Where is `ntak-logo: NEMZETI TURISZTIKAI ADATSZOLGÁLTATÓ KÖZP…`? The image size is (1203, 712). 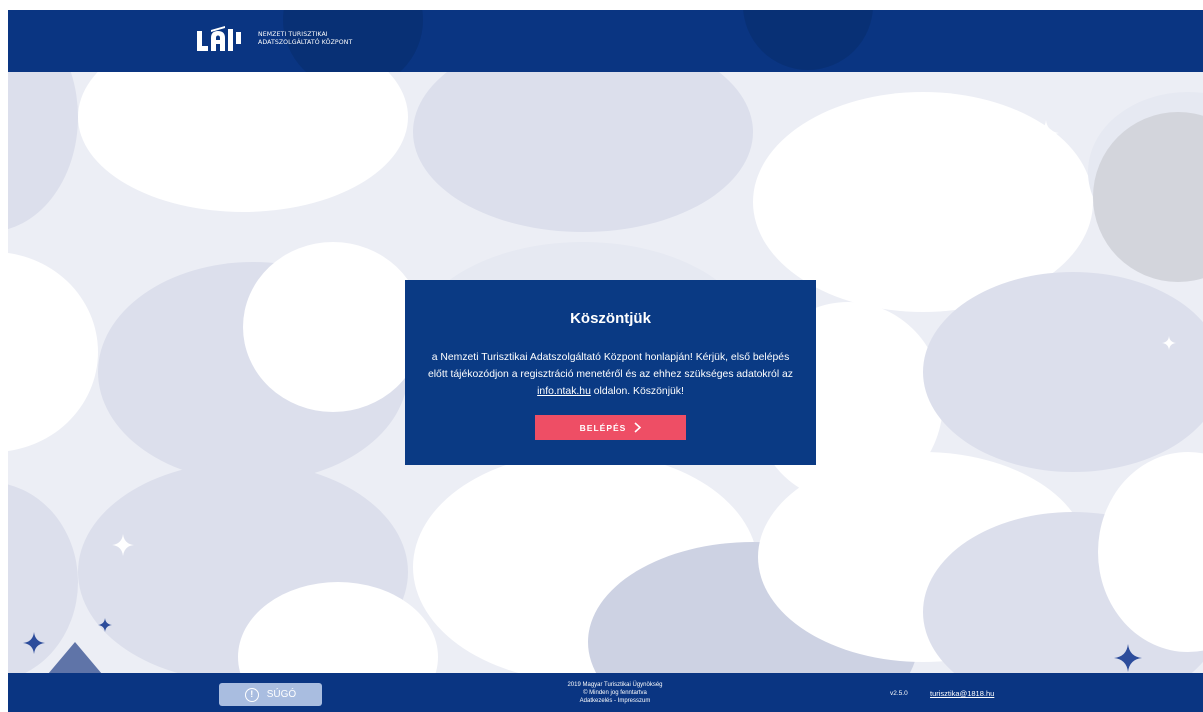 ntak-logo: NEMZETI TURISZTIKAI ADATSZOLGÁLTATÓ KÖZP… is located at coordinates (273, 39).